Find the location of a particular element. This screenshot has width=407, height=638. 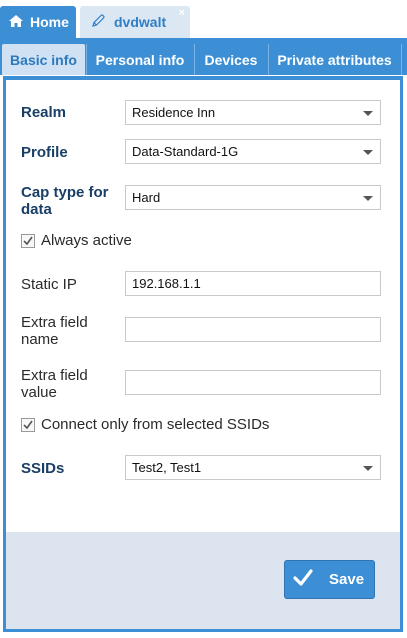

extra-field-name-label-line1: Extra field is located at coordinates (54, 322).